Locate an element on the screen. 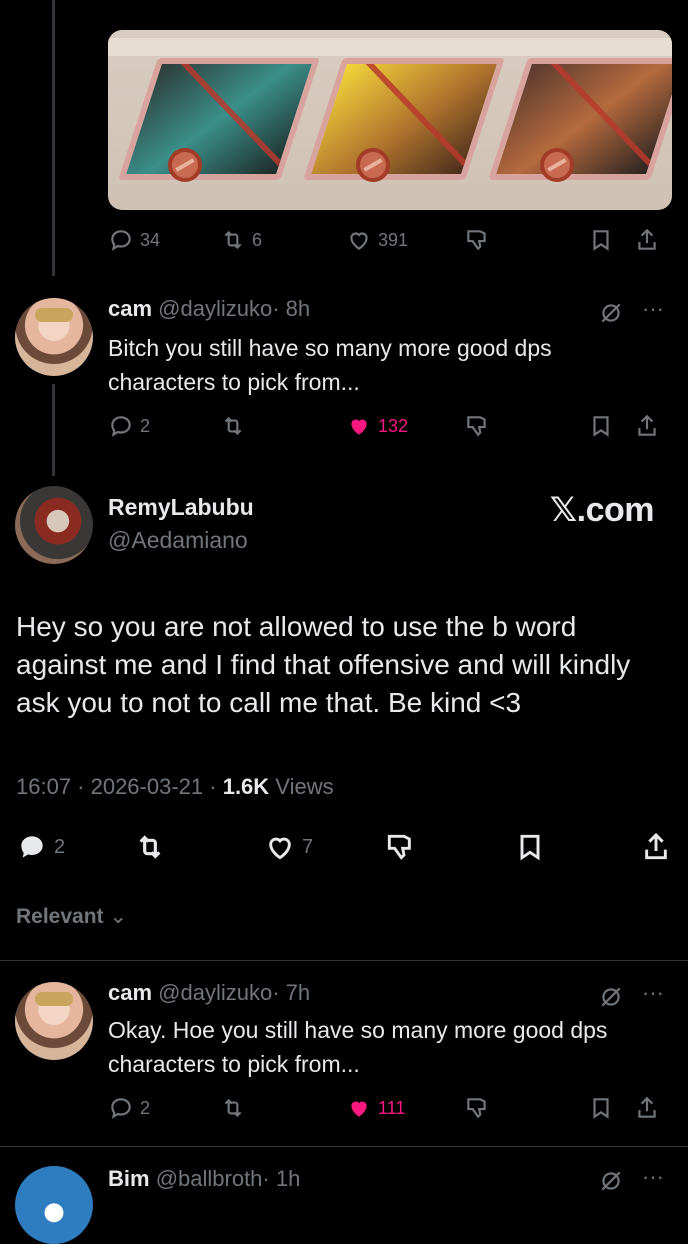 The width and height of the screenshot is (688, 1244). post-actions: 2 132 is located at coordinates (390, 426).